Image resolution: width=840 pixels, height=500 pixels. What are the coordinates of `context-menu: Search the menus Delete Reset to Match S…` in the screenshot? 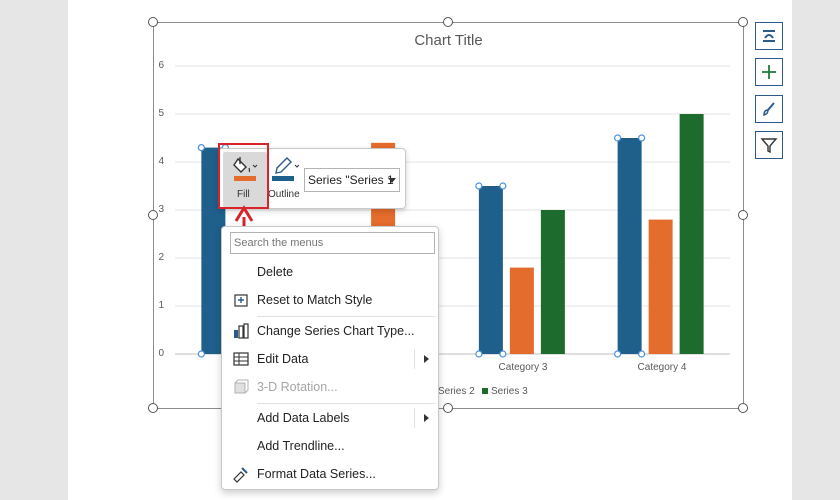 It's located at (330, 358).